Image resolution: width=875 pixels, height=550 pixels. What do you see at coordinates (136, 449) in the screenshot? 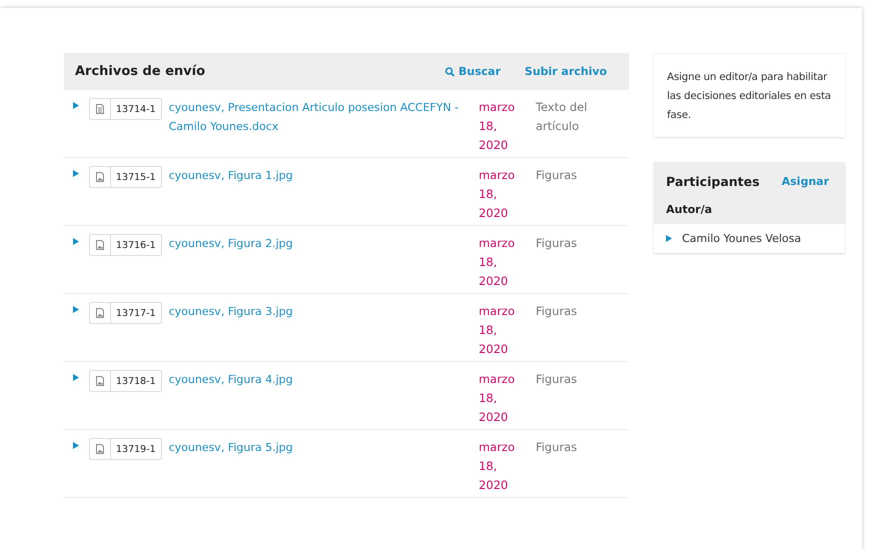
I see `file-id: 13719-1` at bounding box center [136, 449].